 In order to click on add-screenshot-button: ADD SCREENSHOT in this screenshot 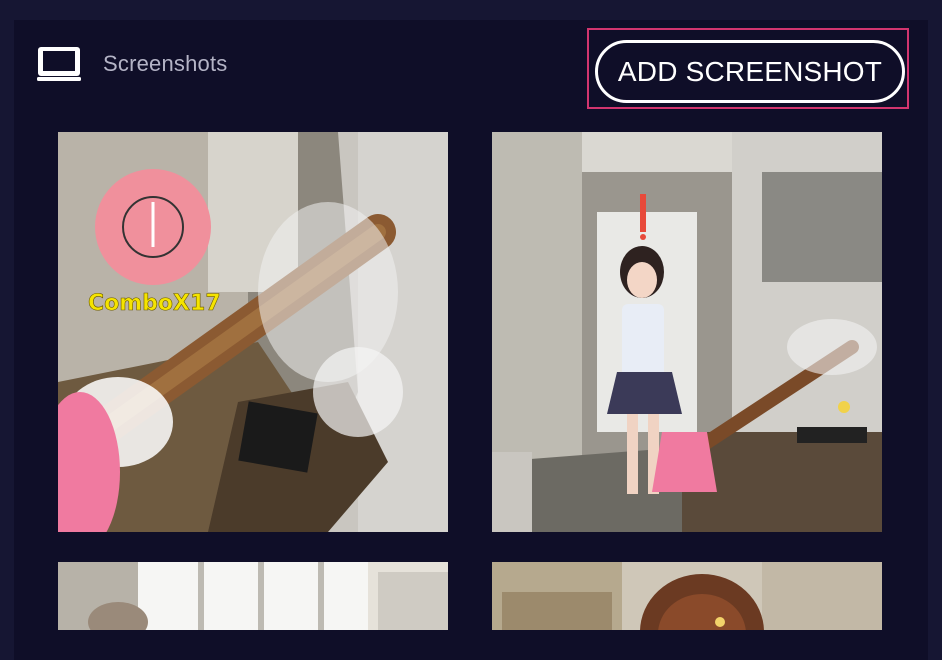, I will do `click(750, 71)`.